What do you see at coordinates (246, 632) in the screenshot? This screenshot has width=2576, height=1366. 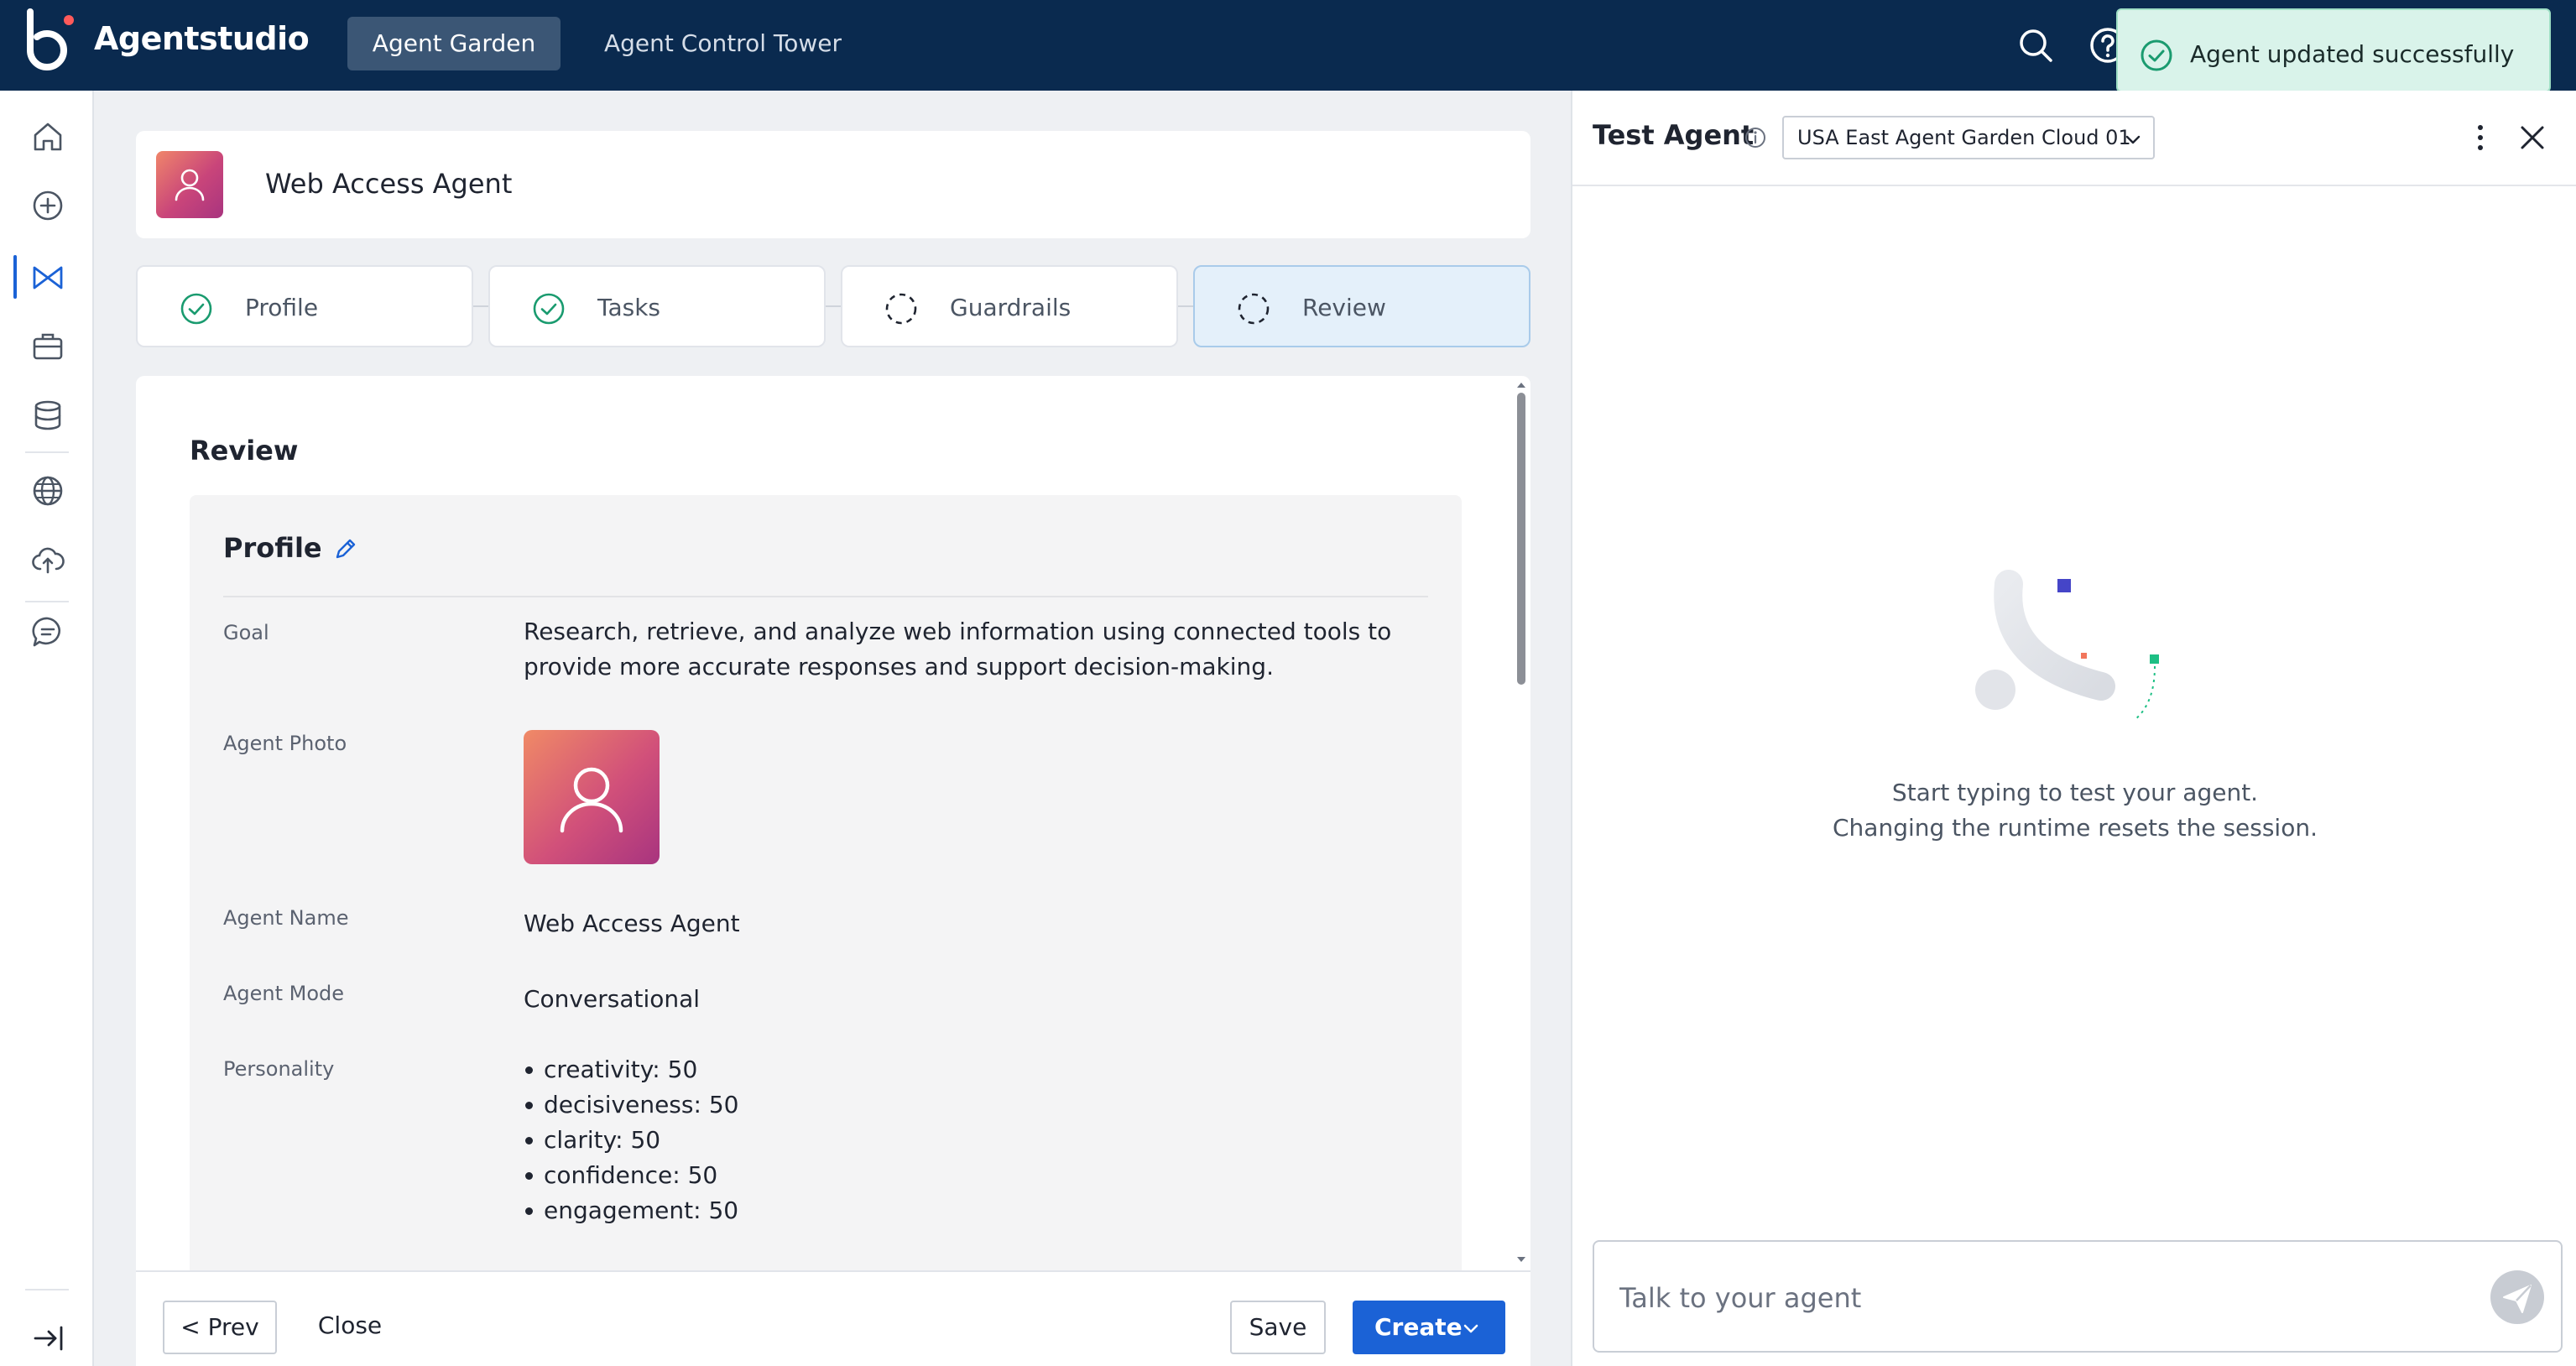 I see `goal-label: Goal` at bounding box center [246, 632].